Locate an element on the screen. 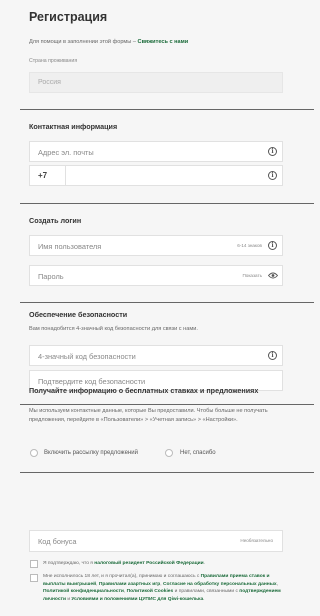 The image size is (320, 616). security-section-title: Обеспечение безопасности is located at coordinates (78, 314).